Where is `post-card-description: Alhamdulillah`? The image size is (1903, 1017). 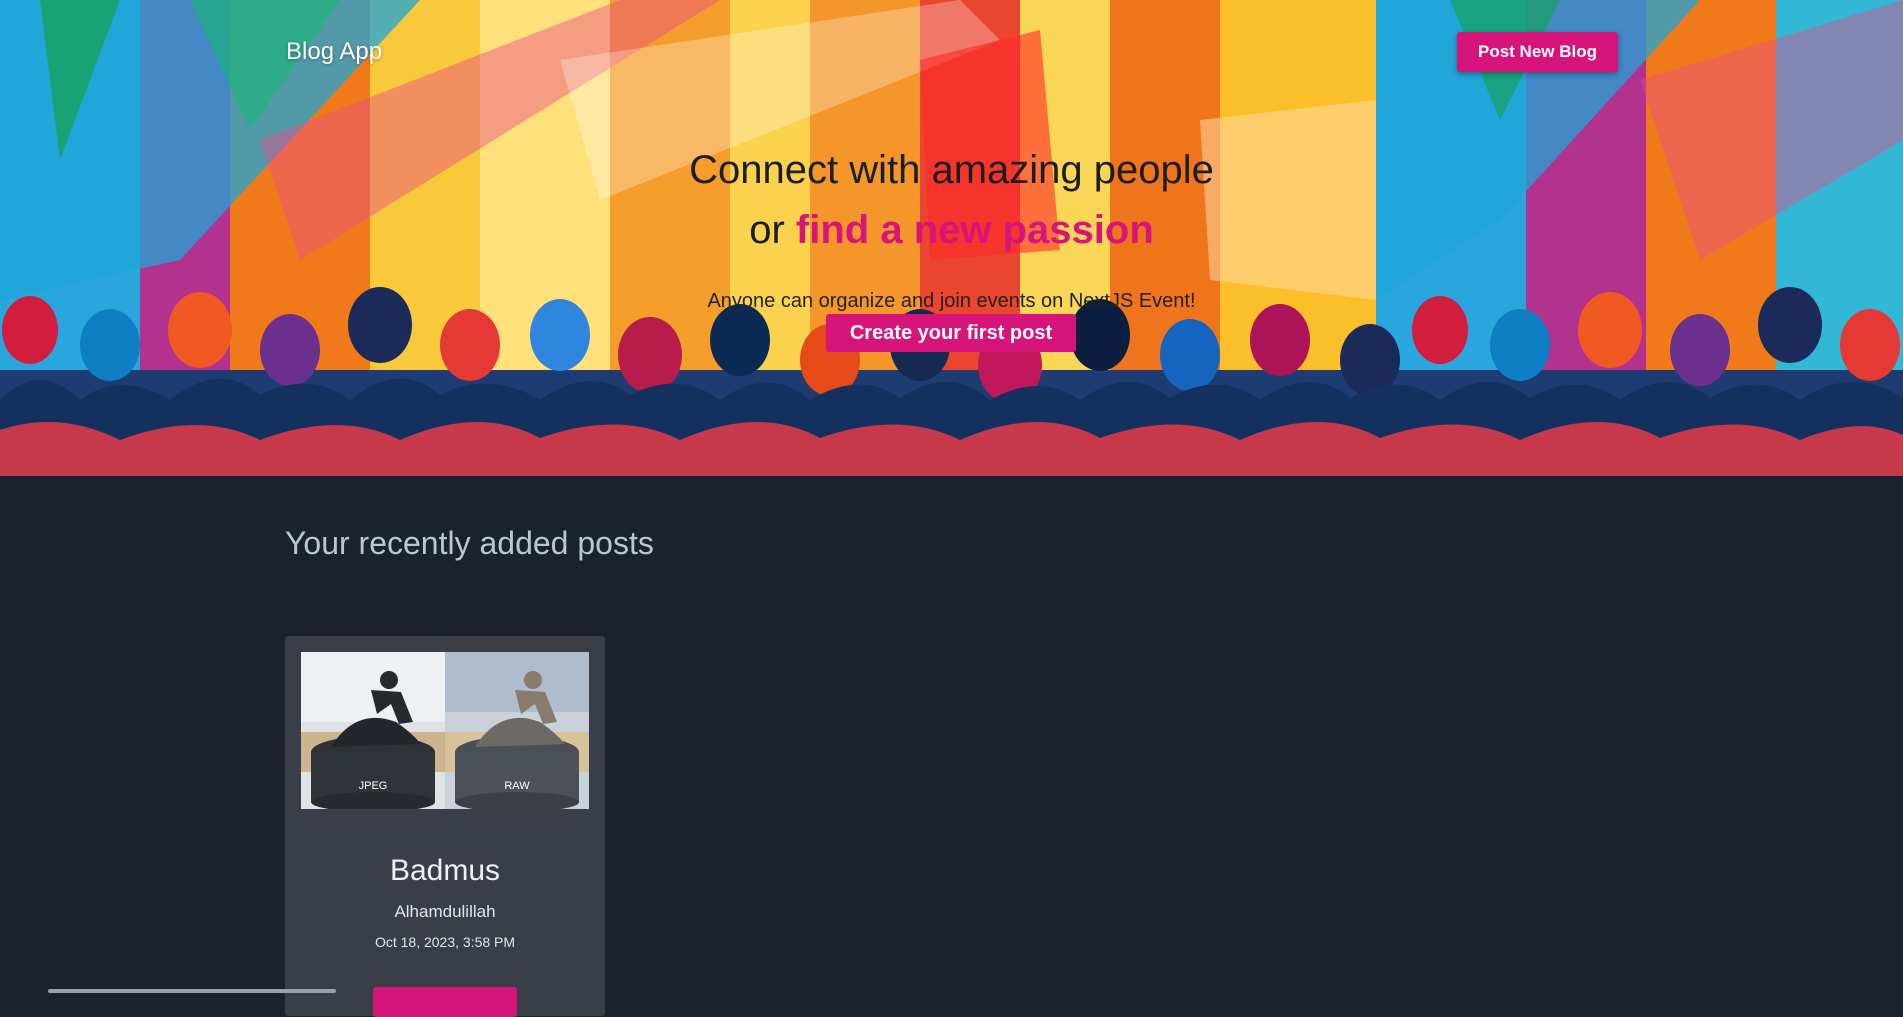 post-card-description: Alhamdulillah is located at coordinates (445, 911).